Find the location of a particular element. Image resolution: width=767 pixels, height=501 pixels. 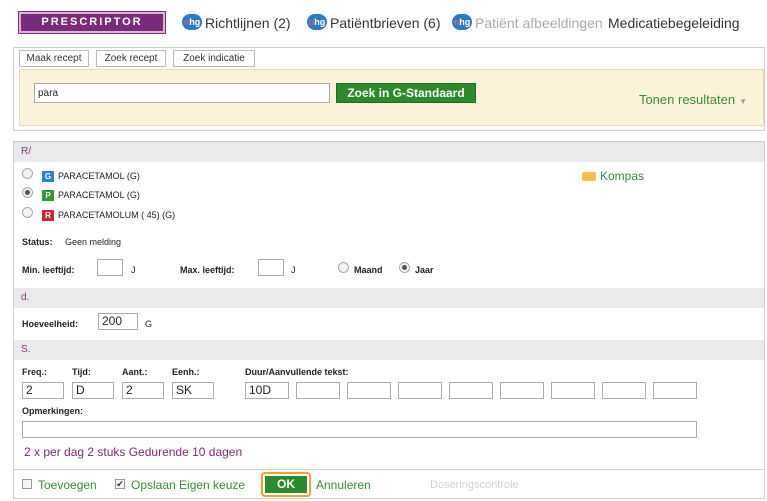

status-label: Status: is located at coordinates (37, 242).